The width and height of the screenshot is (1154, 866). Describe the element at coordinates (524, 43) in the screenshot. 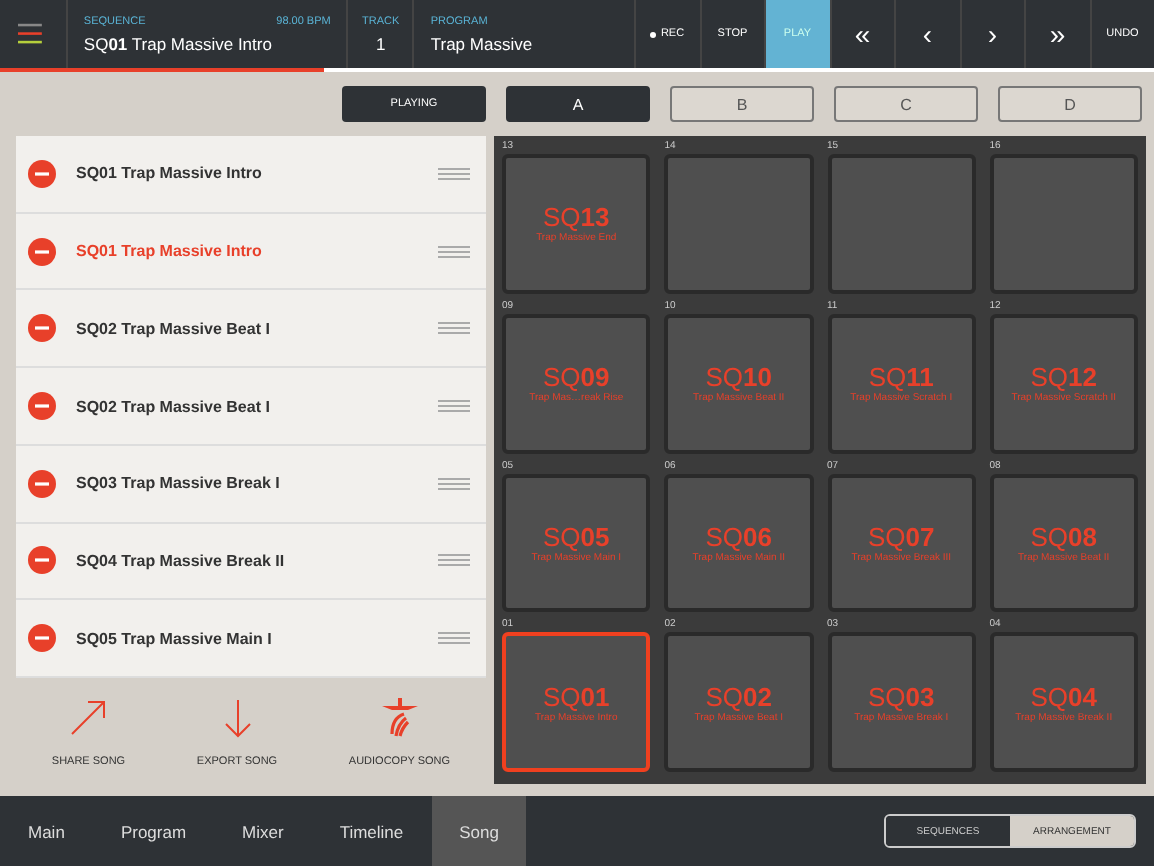

I see `program-name: Trap Massive` at that location.